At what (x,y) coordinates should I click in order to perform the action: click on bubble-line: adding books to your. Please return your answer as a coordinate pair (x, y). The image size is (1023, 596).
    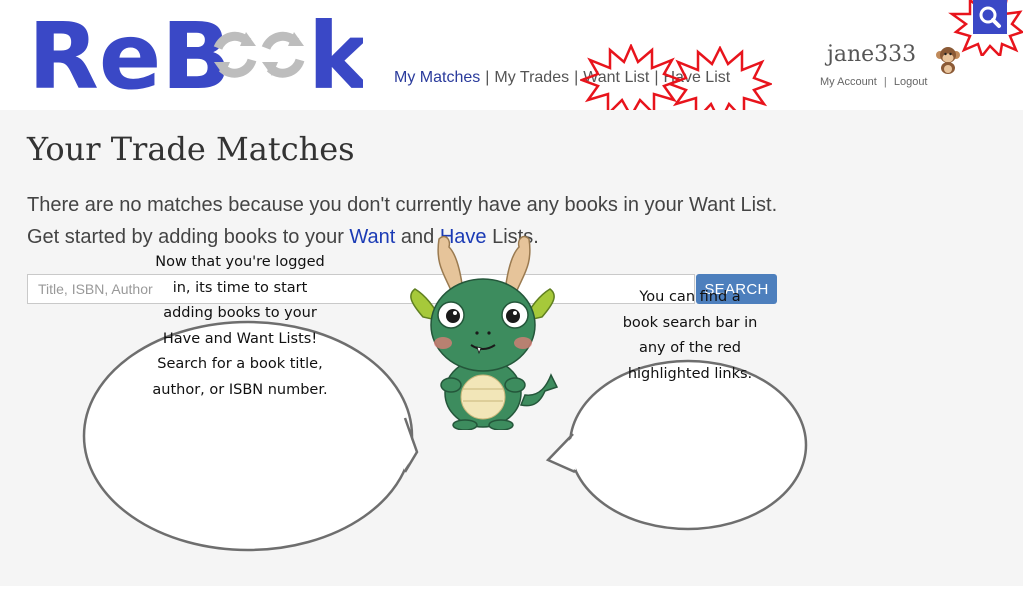
    Looking at the image, I should click on (240, 313).